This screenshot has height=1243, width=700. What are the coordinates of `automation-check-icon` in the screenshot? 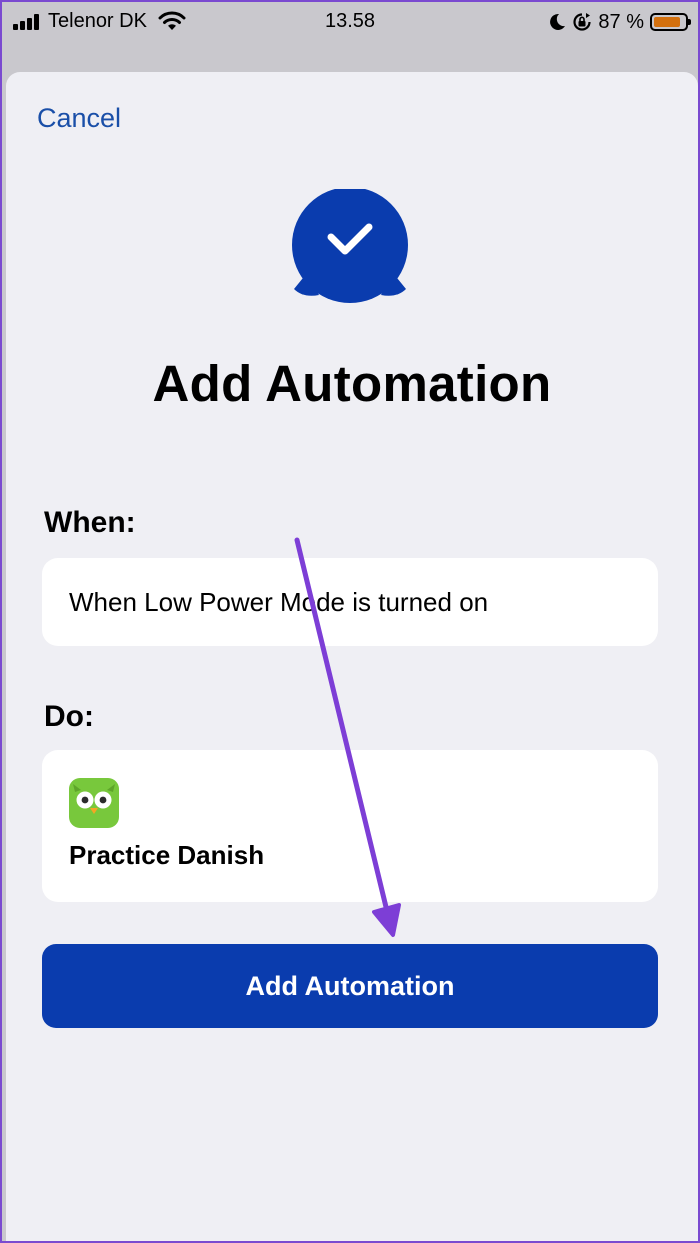 It's located at (350, 246).